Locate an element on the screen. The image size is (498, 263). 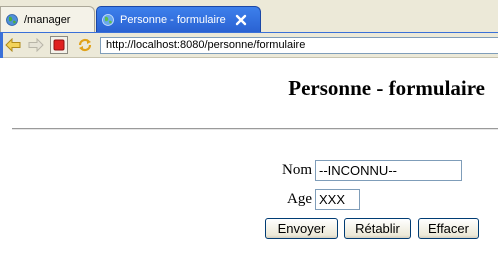
forward-button is located at coordinates (36, 45).